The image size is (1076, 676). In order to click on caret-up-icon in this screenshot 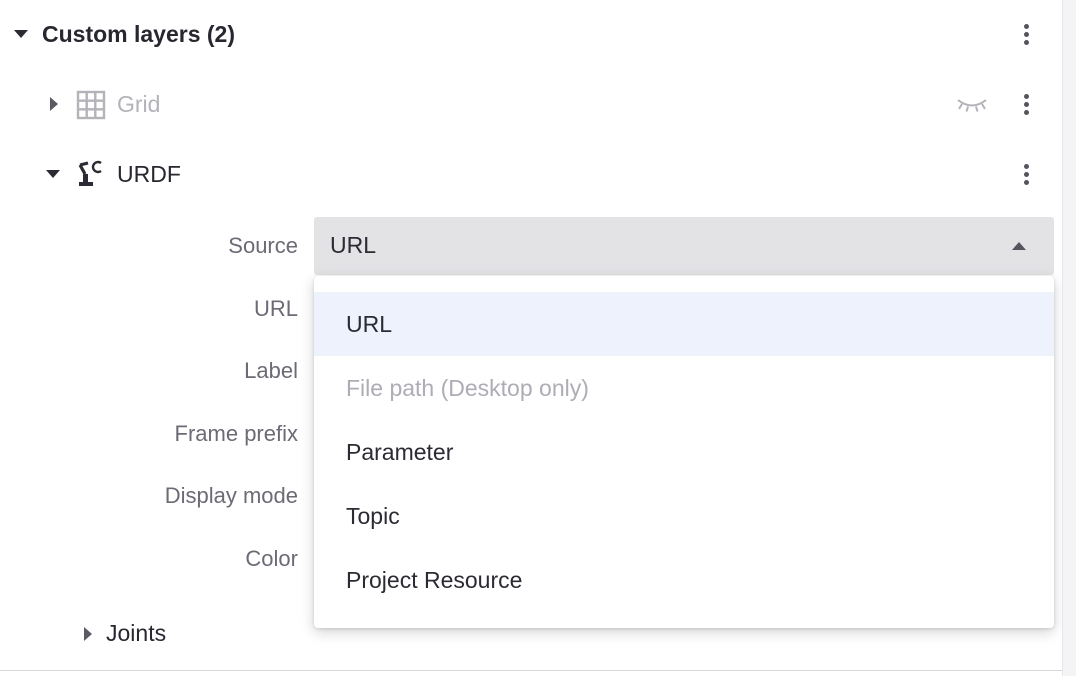, I will do `click(1019, 246)`.